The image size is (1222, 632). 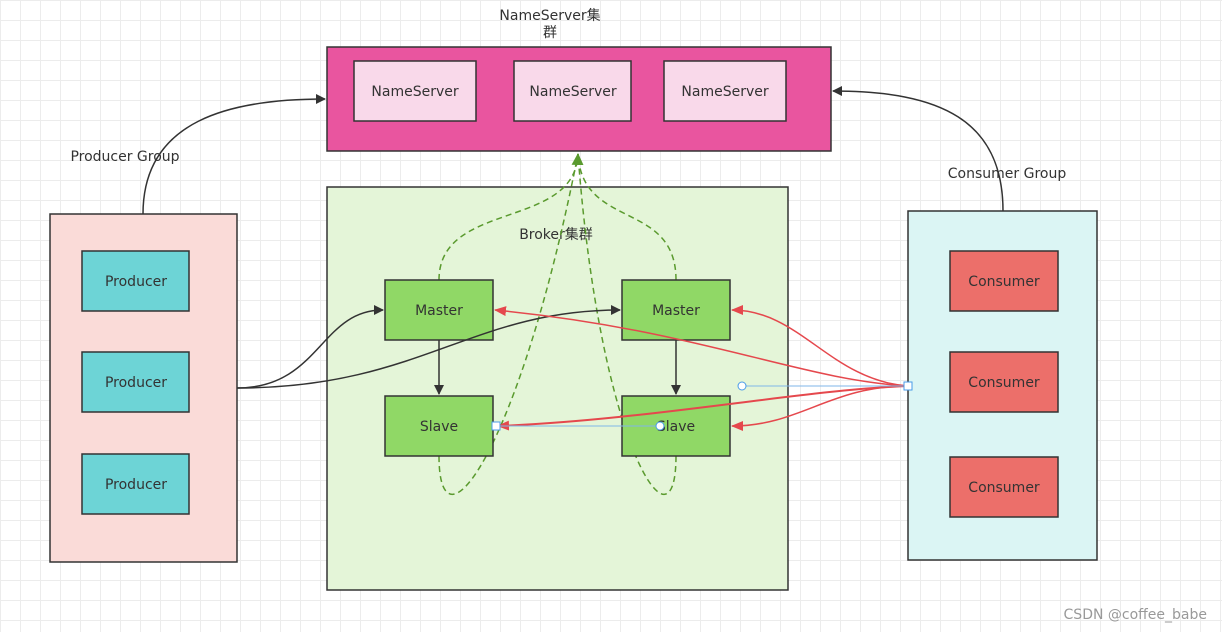 I want to click on slave-box: Slave, so click(x=439, y=426).